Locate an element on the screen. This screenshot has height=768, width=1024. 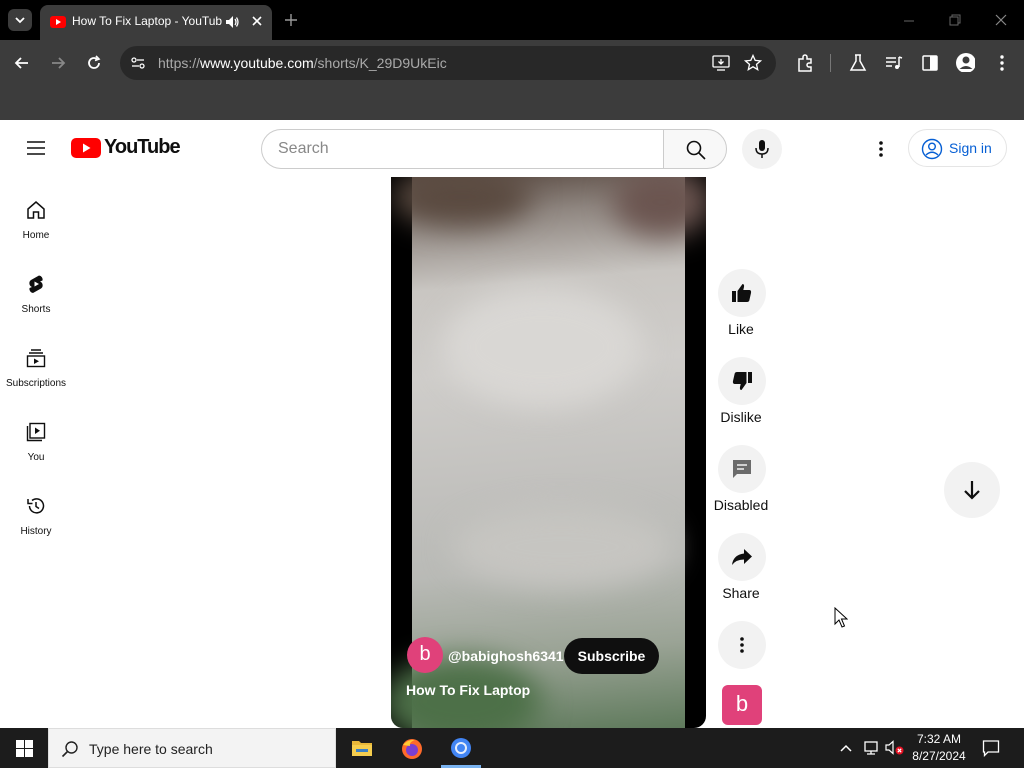
youtube-logo-icon is located at coordinates (86, 148).